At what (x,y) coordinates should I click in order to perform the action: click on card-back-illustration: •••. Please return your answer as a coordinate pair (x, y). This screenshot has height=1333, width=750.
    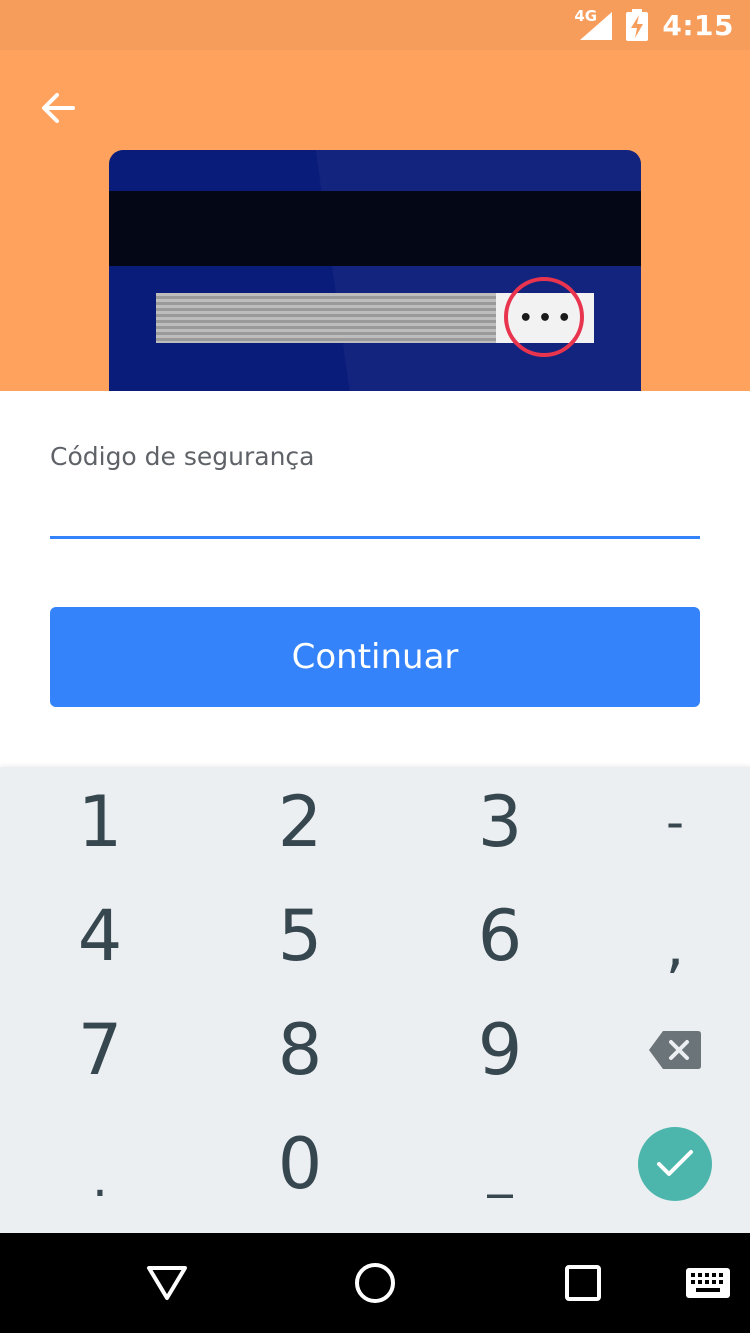
    Looking at the image, I should click on (375, 270).